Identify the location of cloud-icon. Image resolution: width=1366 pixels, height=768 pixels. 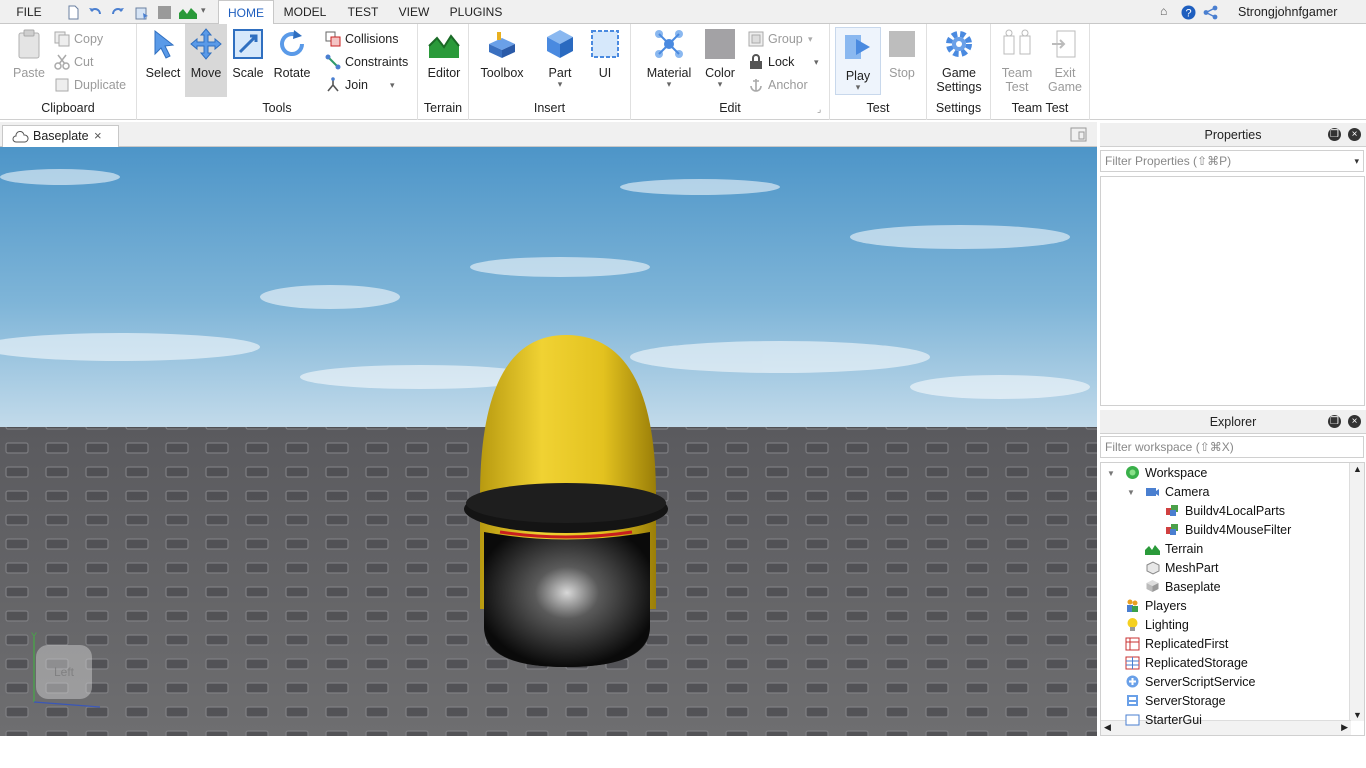
(20, 137).